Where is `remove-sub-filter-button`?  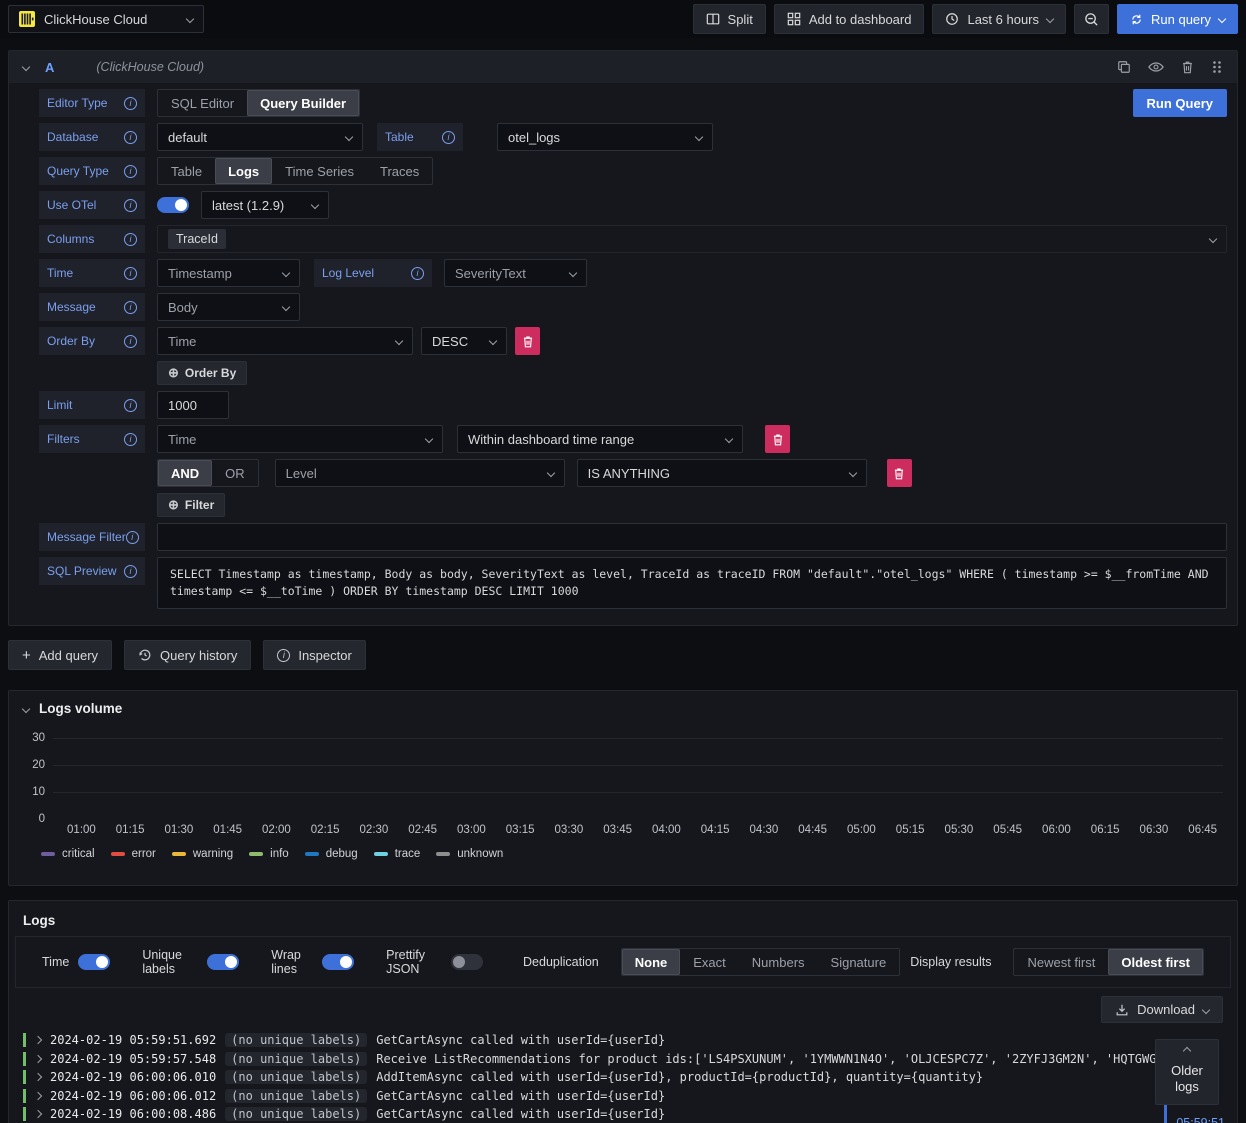 remove-sub-filter-button is located at coordinates (899, 473).